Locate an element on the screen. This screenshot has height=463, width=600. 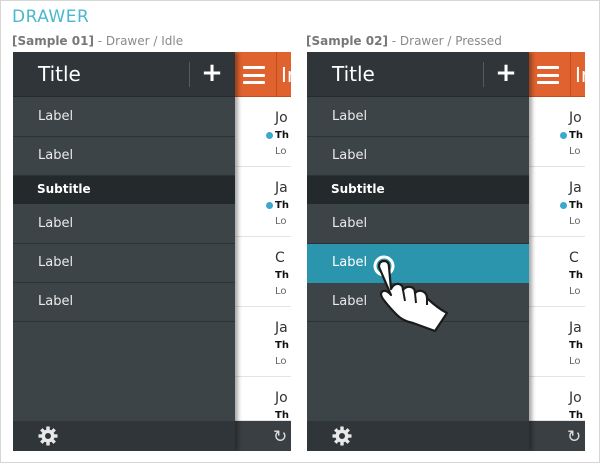
sample-caption-1: [Sample 01] - Drawer / Idle is located at coordinates (97, 41).